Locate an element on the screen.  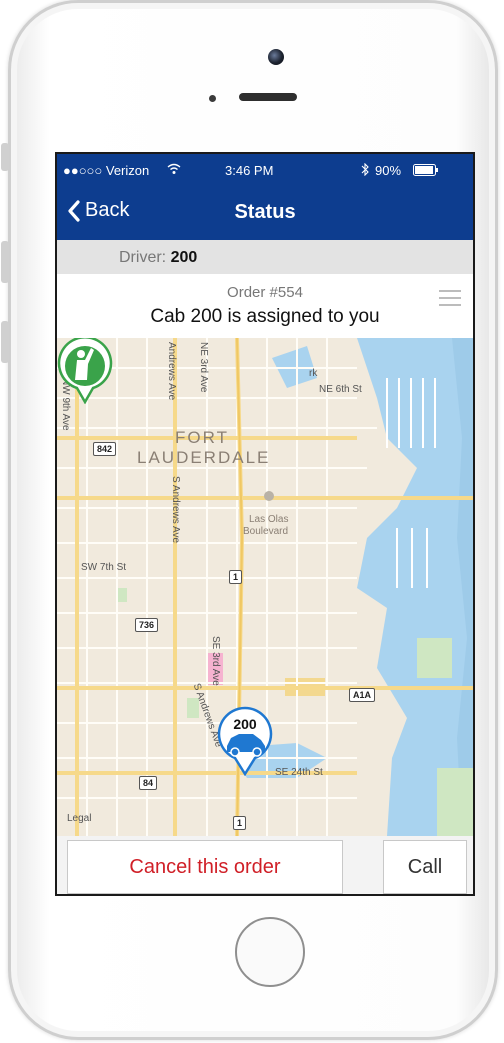
boulevard-label: Boulevard is located at coordinates (266, 531).